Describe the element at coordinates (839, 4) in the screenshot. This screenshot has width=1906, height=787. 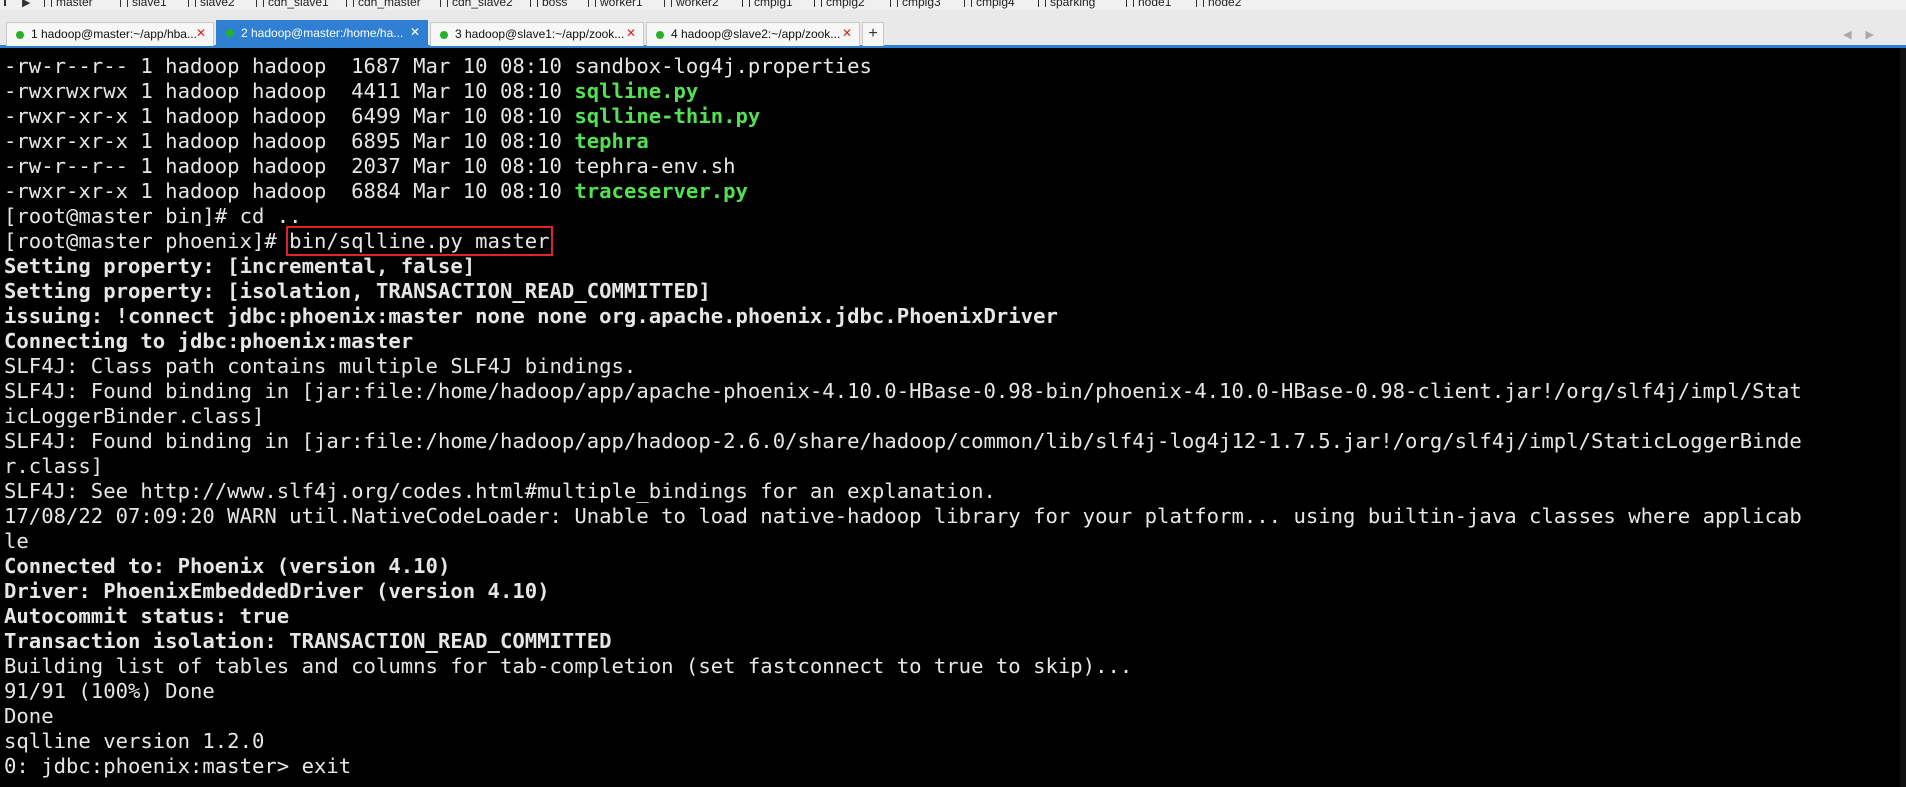
I see `bookmark-cmpig2: cmpig2` at that location.